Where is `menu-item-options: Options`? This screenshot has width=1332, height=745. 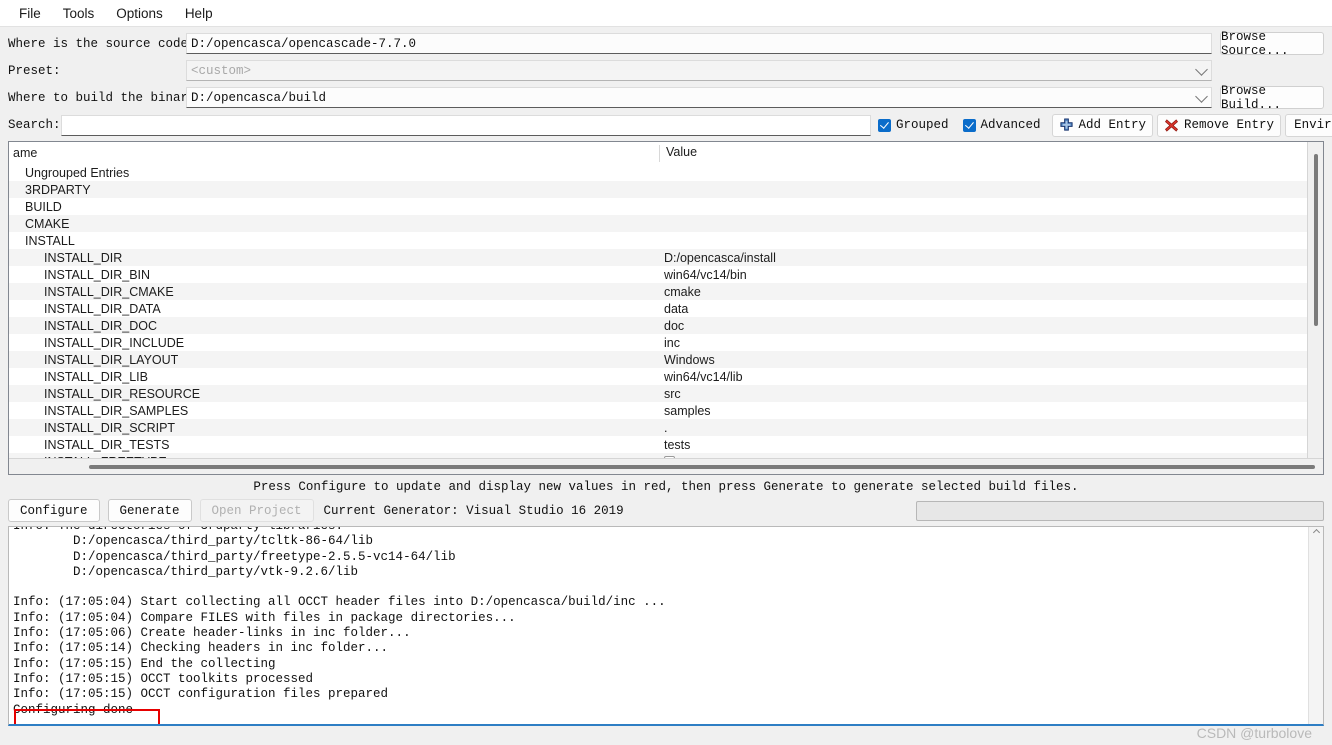 menu-item-options: Options is located at coordinates (139, 13).